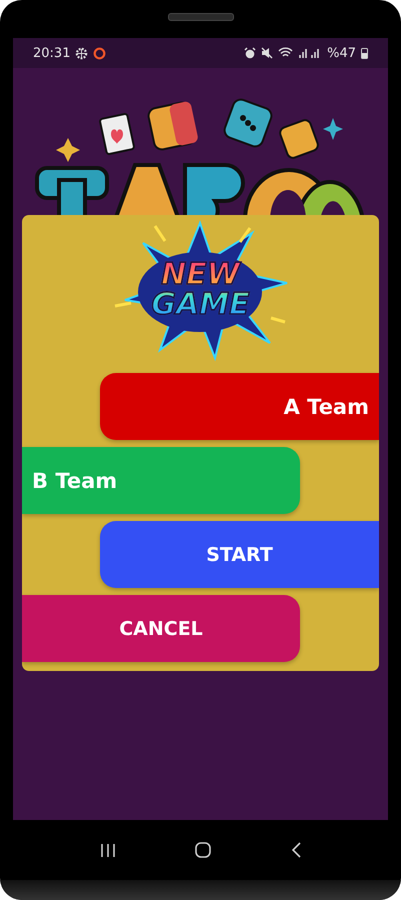  I want to click on battery-icon, so click(364, 53).